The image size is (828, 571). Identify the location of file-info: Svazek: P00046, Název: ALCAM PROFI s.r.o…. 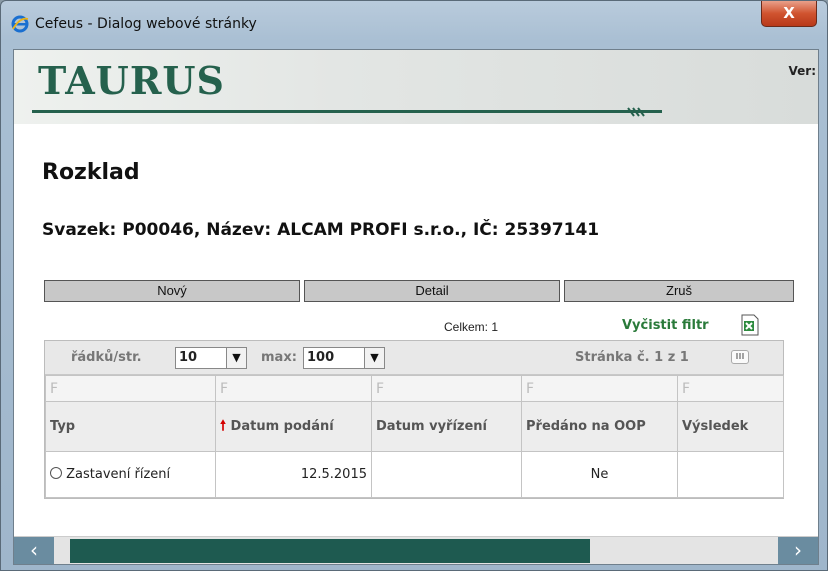
(321, 230).